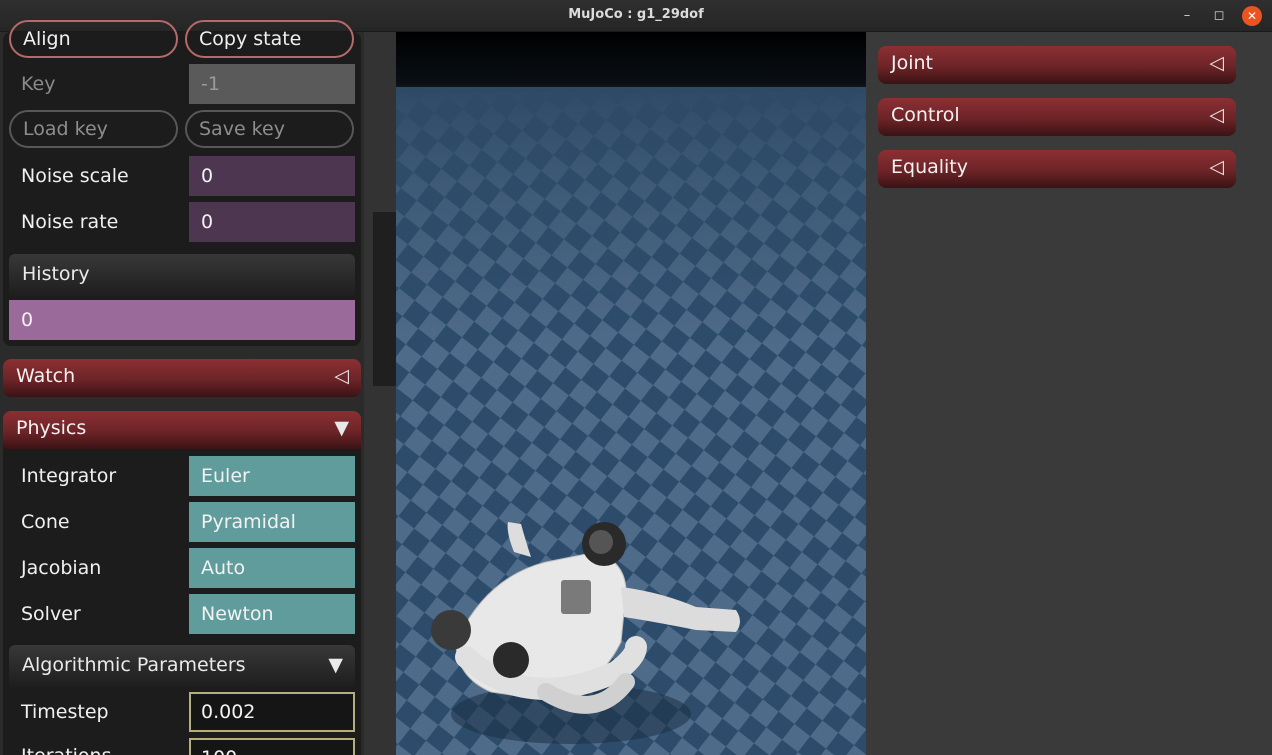  Describe the element at coordinates (272, 476) in the screenshot. I see `integrator-select: Euler` at that location.